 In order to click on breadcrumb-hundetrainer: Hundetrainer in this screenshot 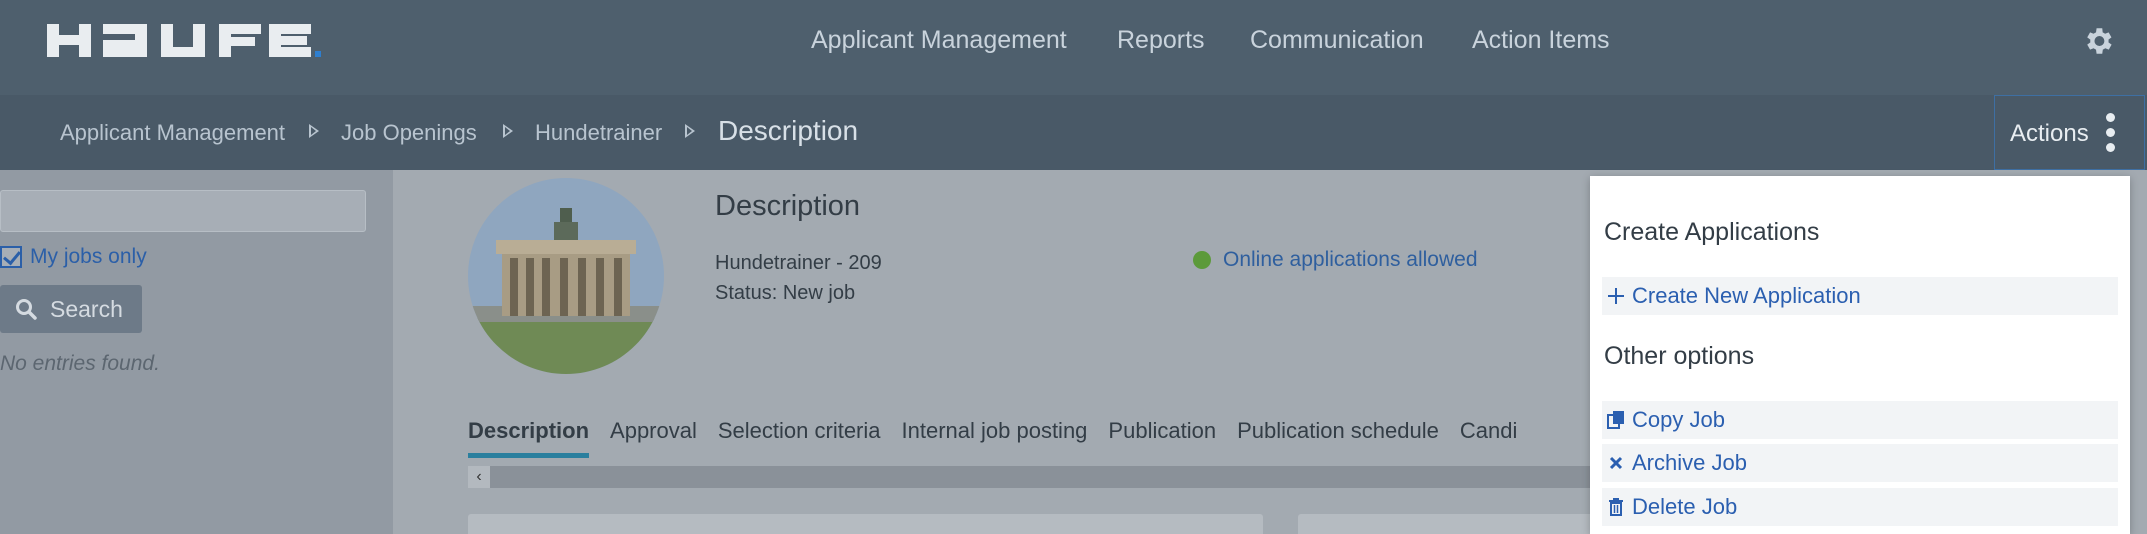, I will do `click(598, 133)`.